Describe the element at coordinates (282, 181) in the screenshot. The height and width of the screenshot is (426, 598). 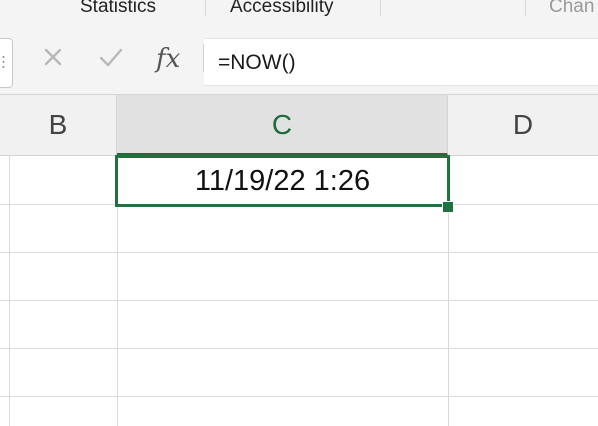
I see `active-cell: 11/19/22 1:26` at that location.